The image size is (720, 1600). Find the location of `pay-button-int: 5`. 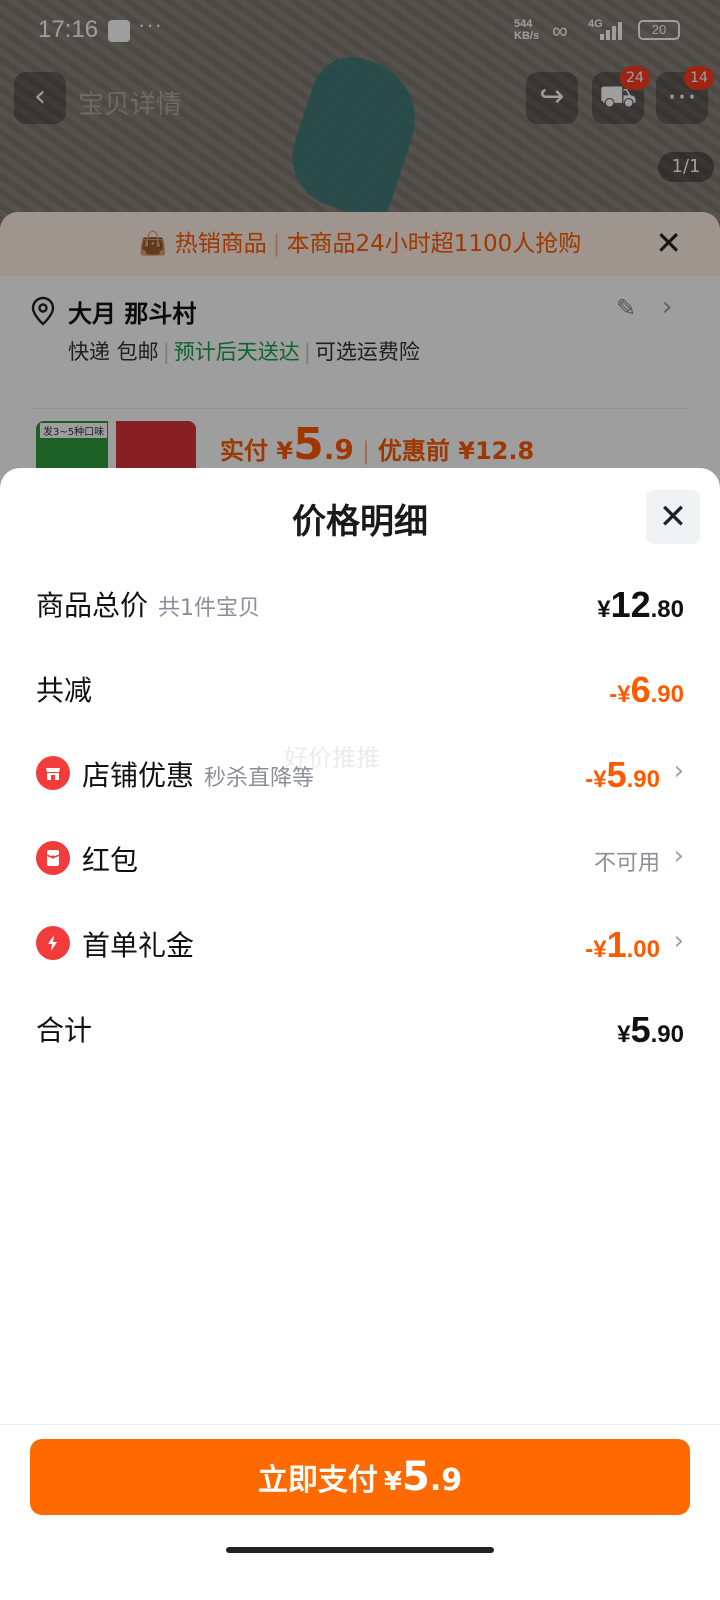

pay-button-int: 5 is located at coordinates (415, 1477).